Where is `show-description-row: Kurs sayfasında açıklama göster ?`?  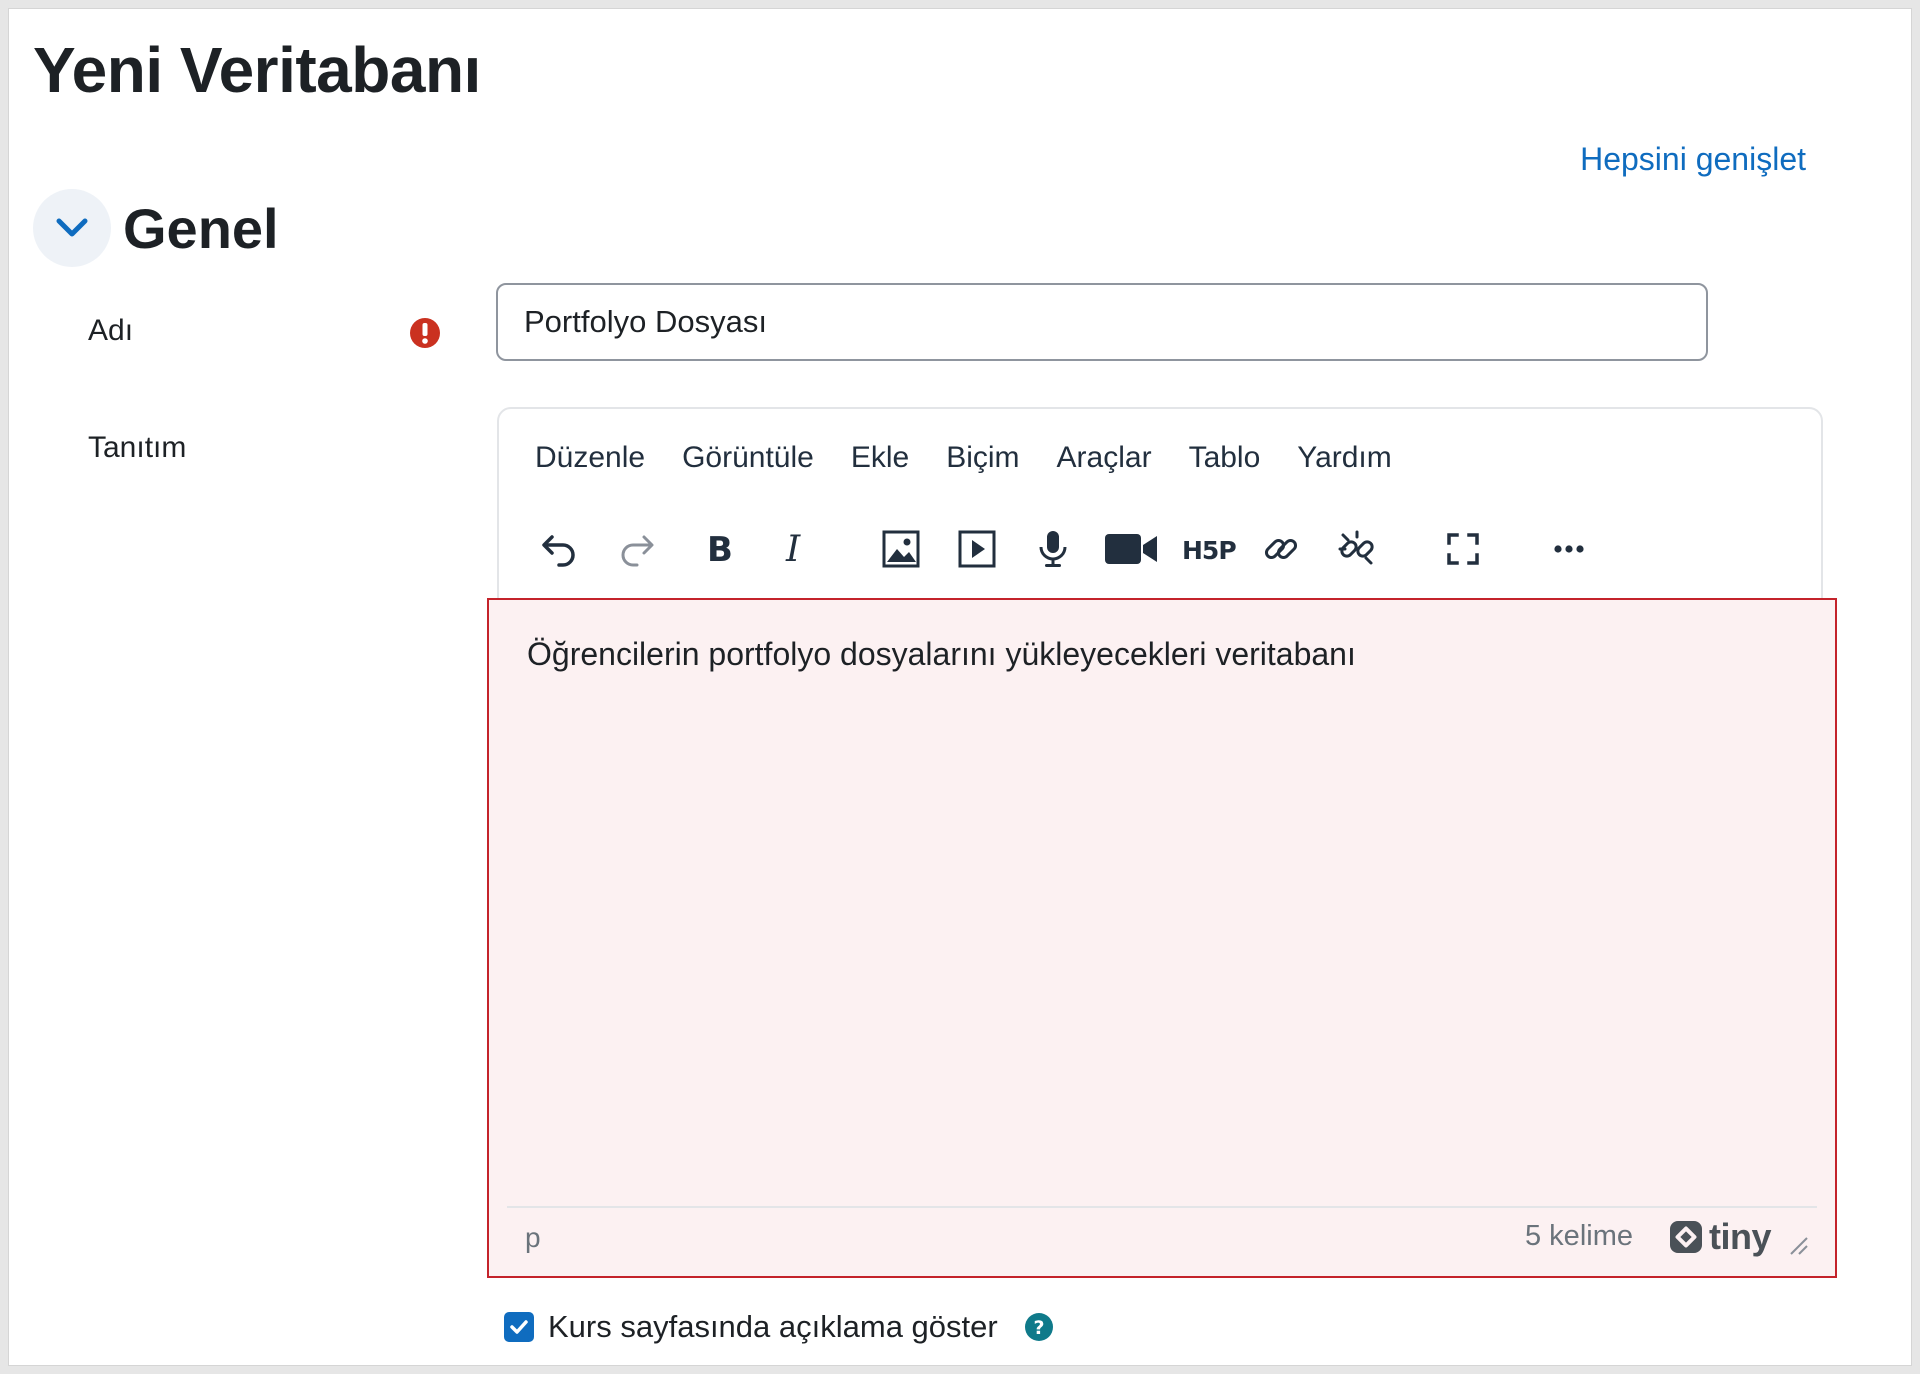 show-description-row: Kurs sayfasında açıklama göster ? is located at coordinates (779, 1327).